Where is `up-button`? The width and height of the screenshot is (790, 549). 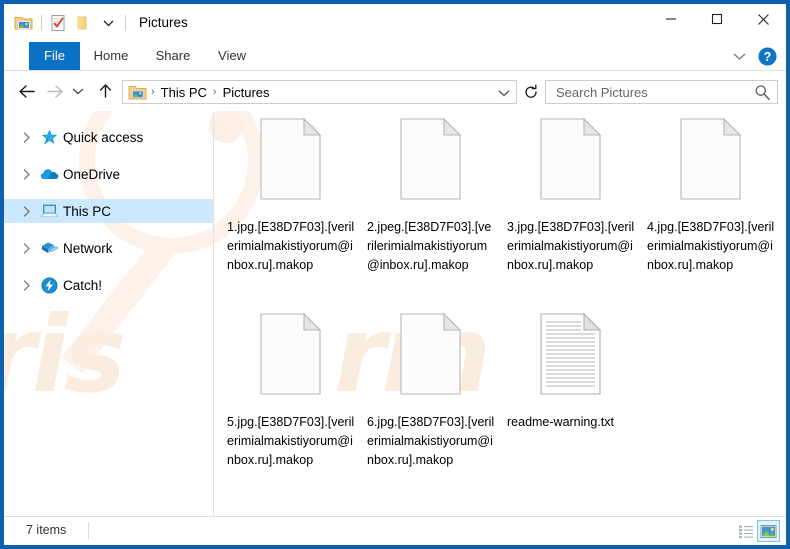
up-button is located at coordinates (105, 91).